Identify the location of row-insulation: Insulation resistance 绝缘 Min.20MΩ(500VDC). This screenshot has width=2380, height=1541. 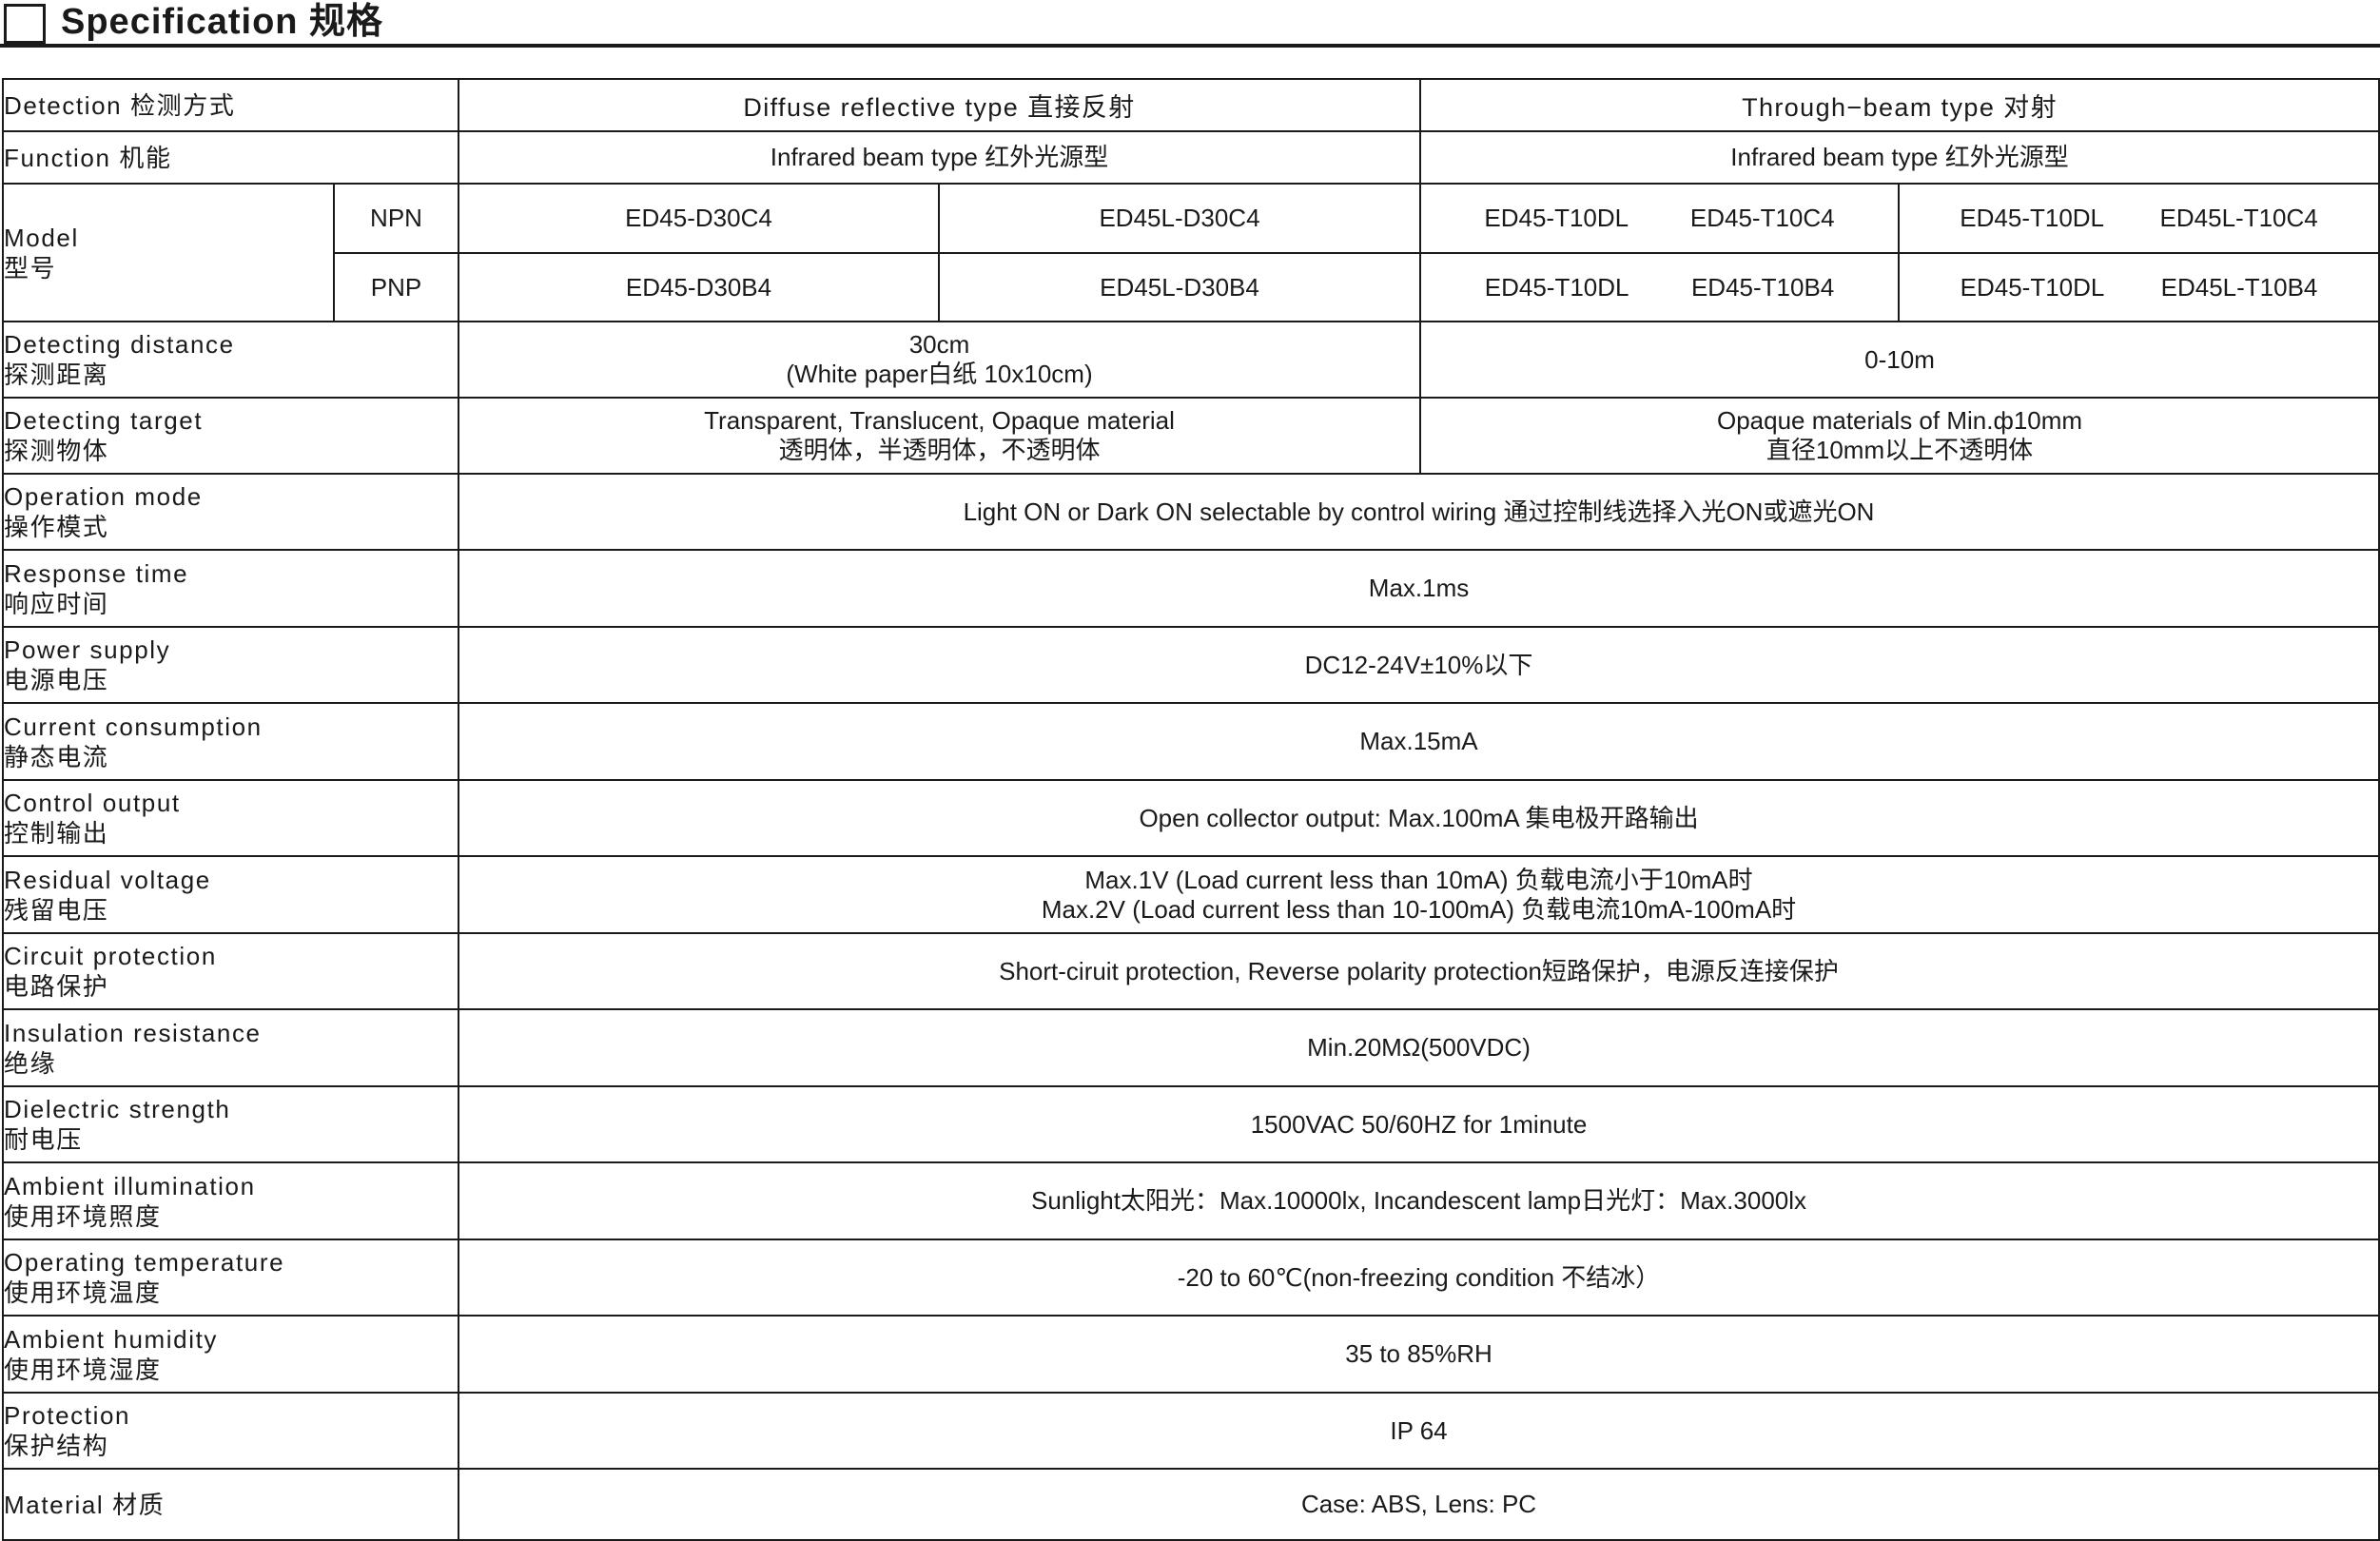
(1191, 1048).